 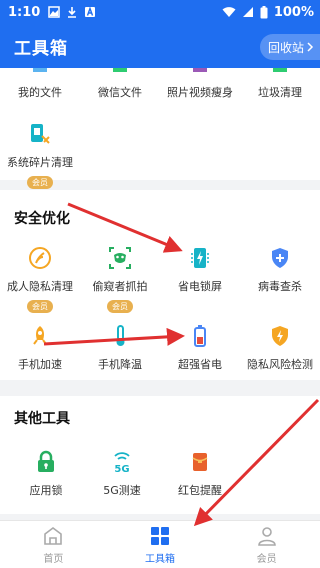 What do you see at coordinates (40, 348) in the screenshot?
I see `tool-phone-boost: 手机加速` at bounding box center [40, 348].